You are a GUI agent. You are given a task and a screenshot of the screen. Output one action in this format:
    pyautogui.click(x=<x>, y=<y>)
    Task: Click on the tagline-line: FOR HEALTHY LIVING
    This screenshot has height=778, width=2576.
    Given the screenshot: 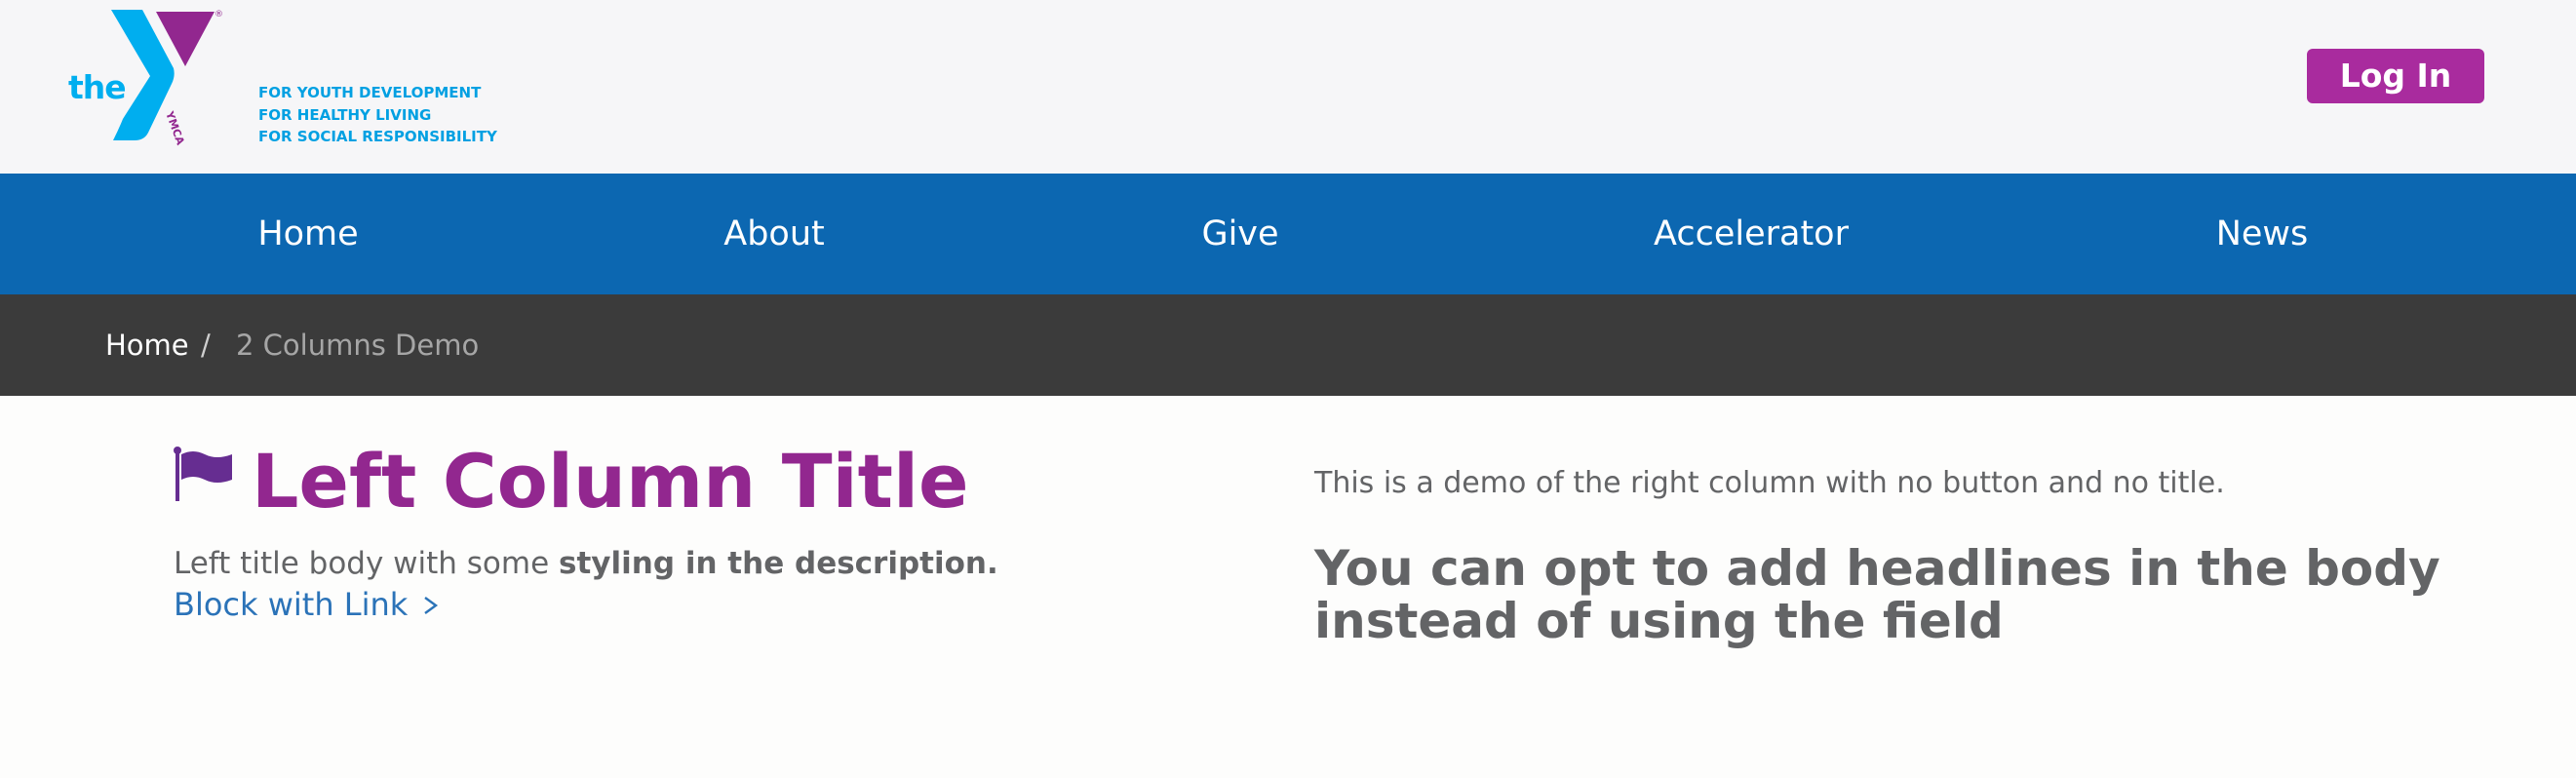 What is the action you would take?
    pyautogui.click(x=345, y=114)
    